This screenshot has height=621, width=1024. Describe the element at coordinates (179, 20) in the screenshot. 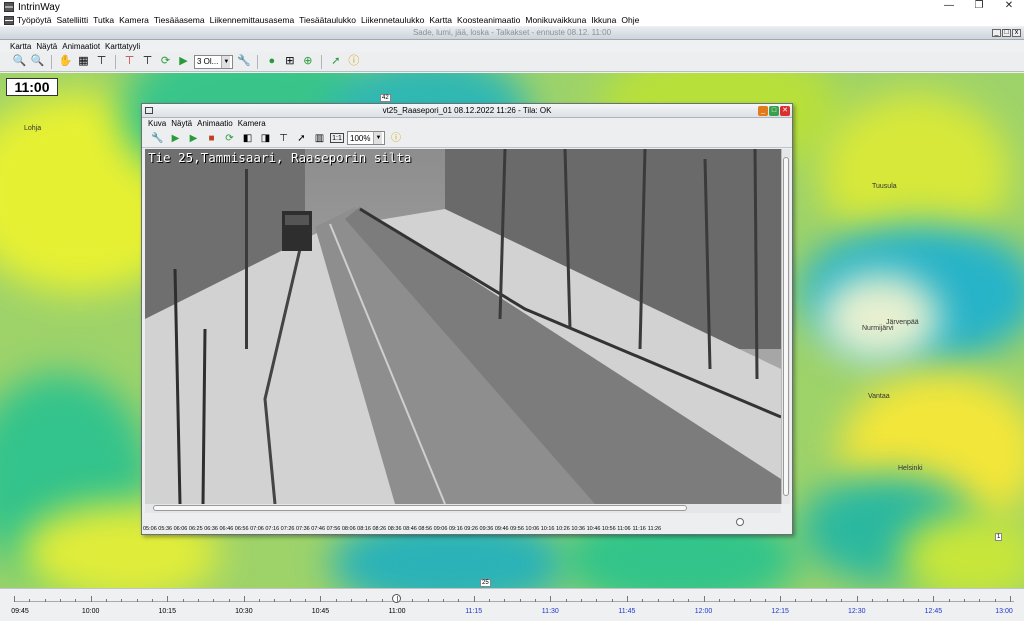

I see `menu-tiesaaasema: Tiesääasema` at that location.